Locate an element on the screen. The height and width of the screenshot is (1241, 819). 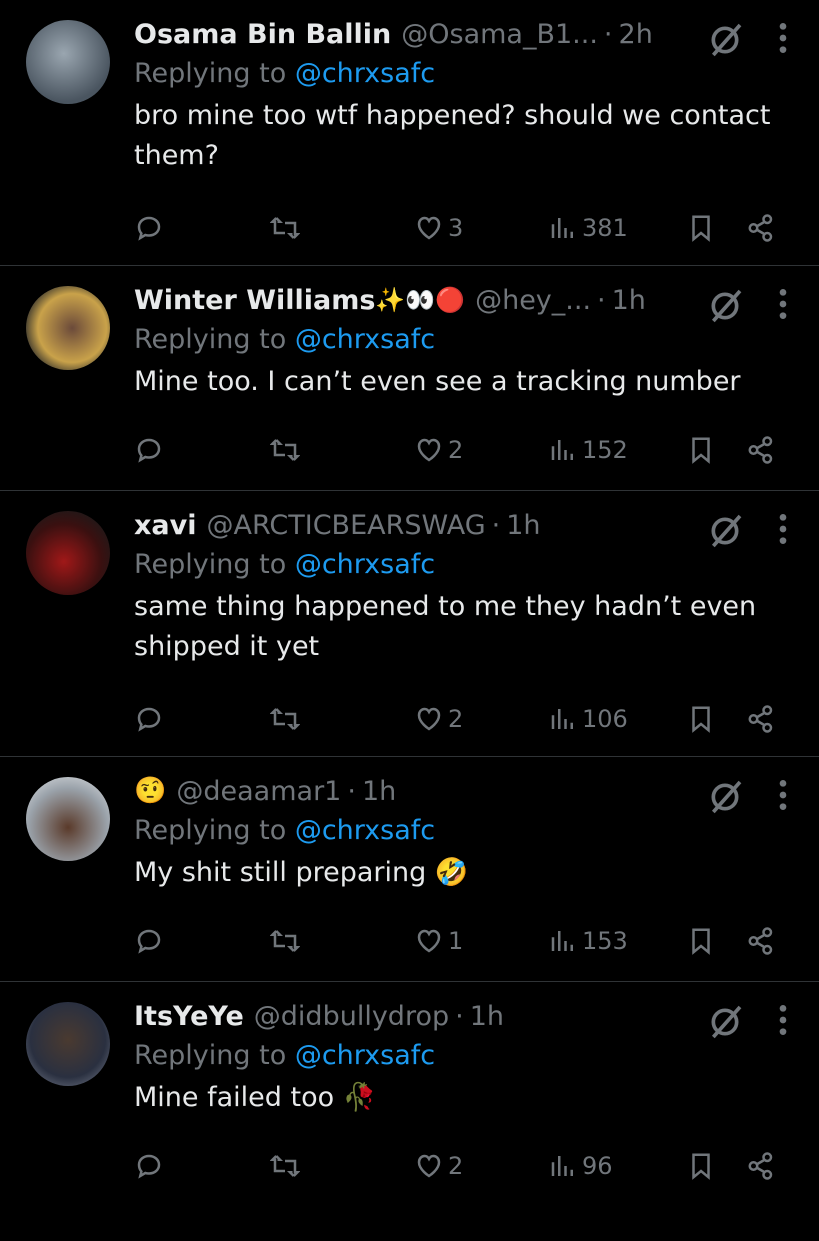
views-button: 152 is located at coordinates (588, 450).